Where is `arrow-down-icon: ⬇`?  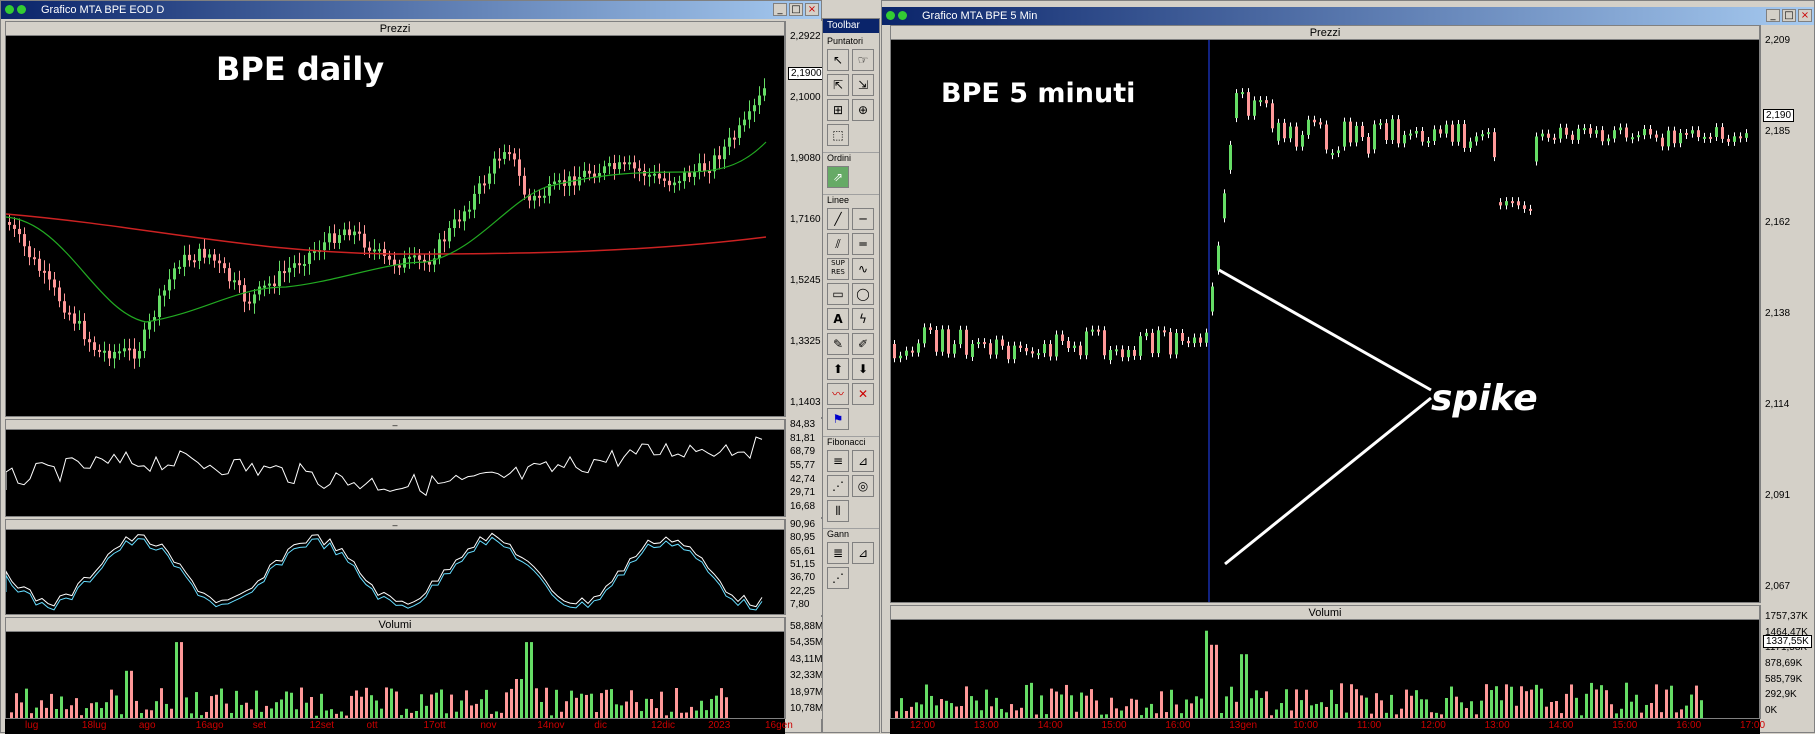
arrow-down-icon: ⬇ is located at coordinates (863, 369).